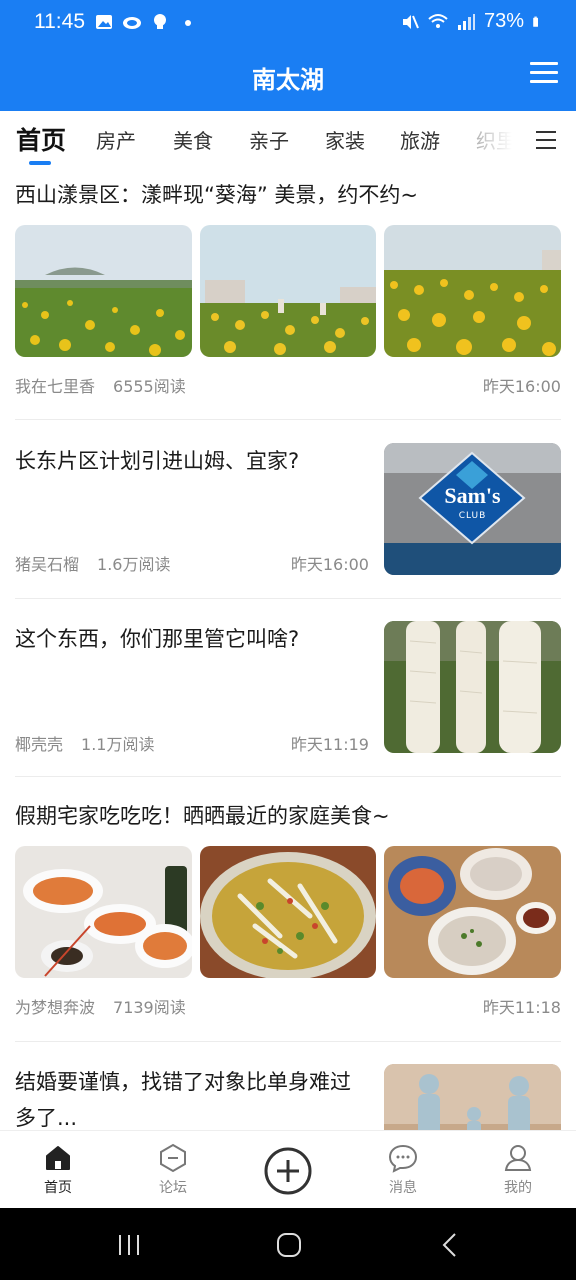 This screenshot has width=576, height=1280. What do you see at coordinates (192, 563) in the screenshot?
I see `post-meta: 猪吴石榴 1.6万阅读 昨天16:00` at bounding box center [192, 563].